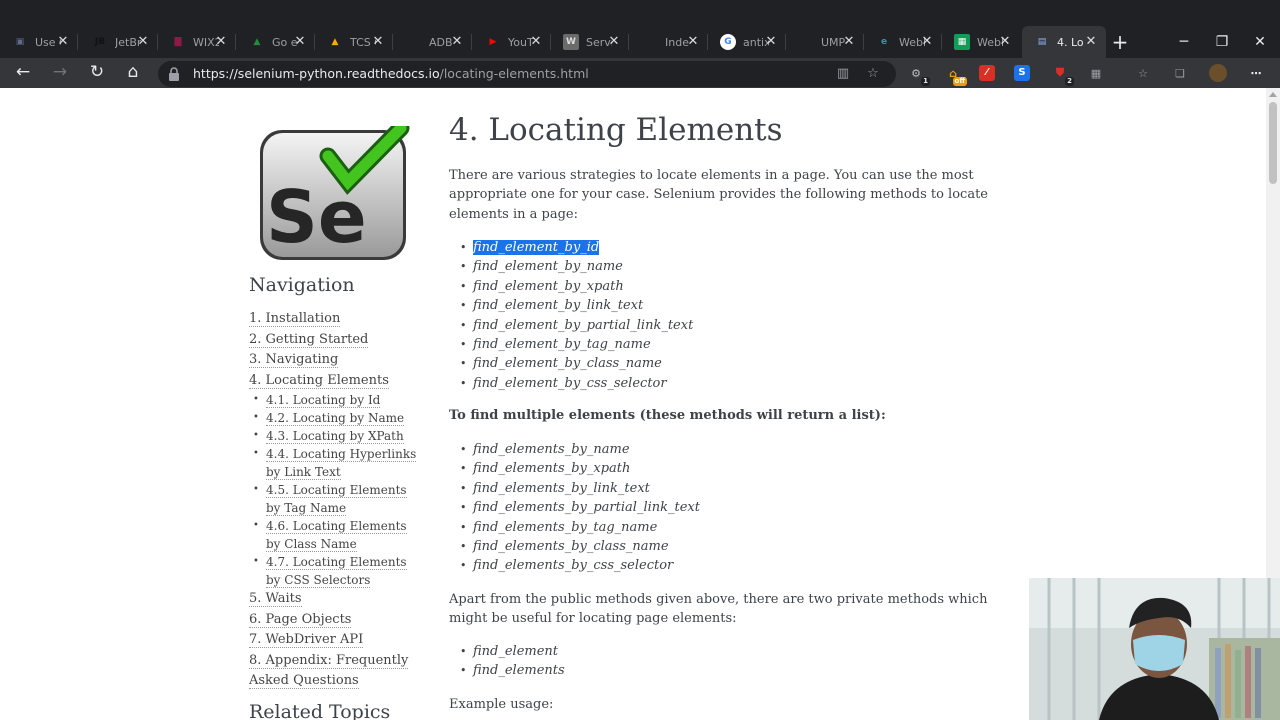 This screenshot has width=1280, height=720. Describe the element at coordinates (1180, 73) in the screenshot. I see `collections-icon: ❏` at that location.